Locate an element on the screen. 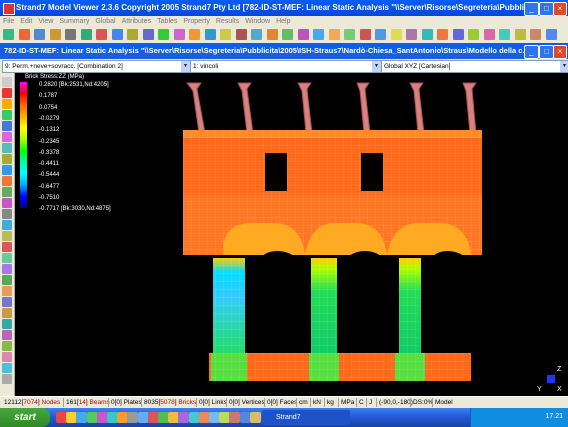 The width and height of the screenshot is (568, 427). menu-item-property: Property is located at coordinates (196, 21).